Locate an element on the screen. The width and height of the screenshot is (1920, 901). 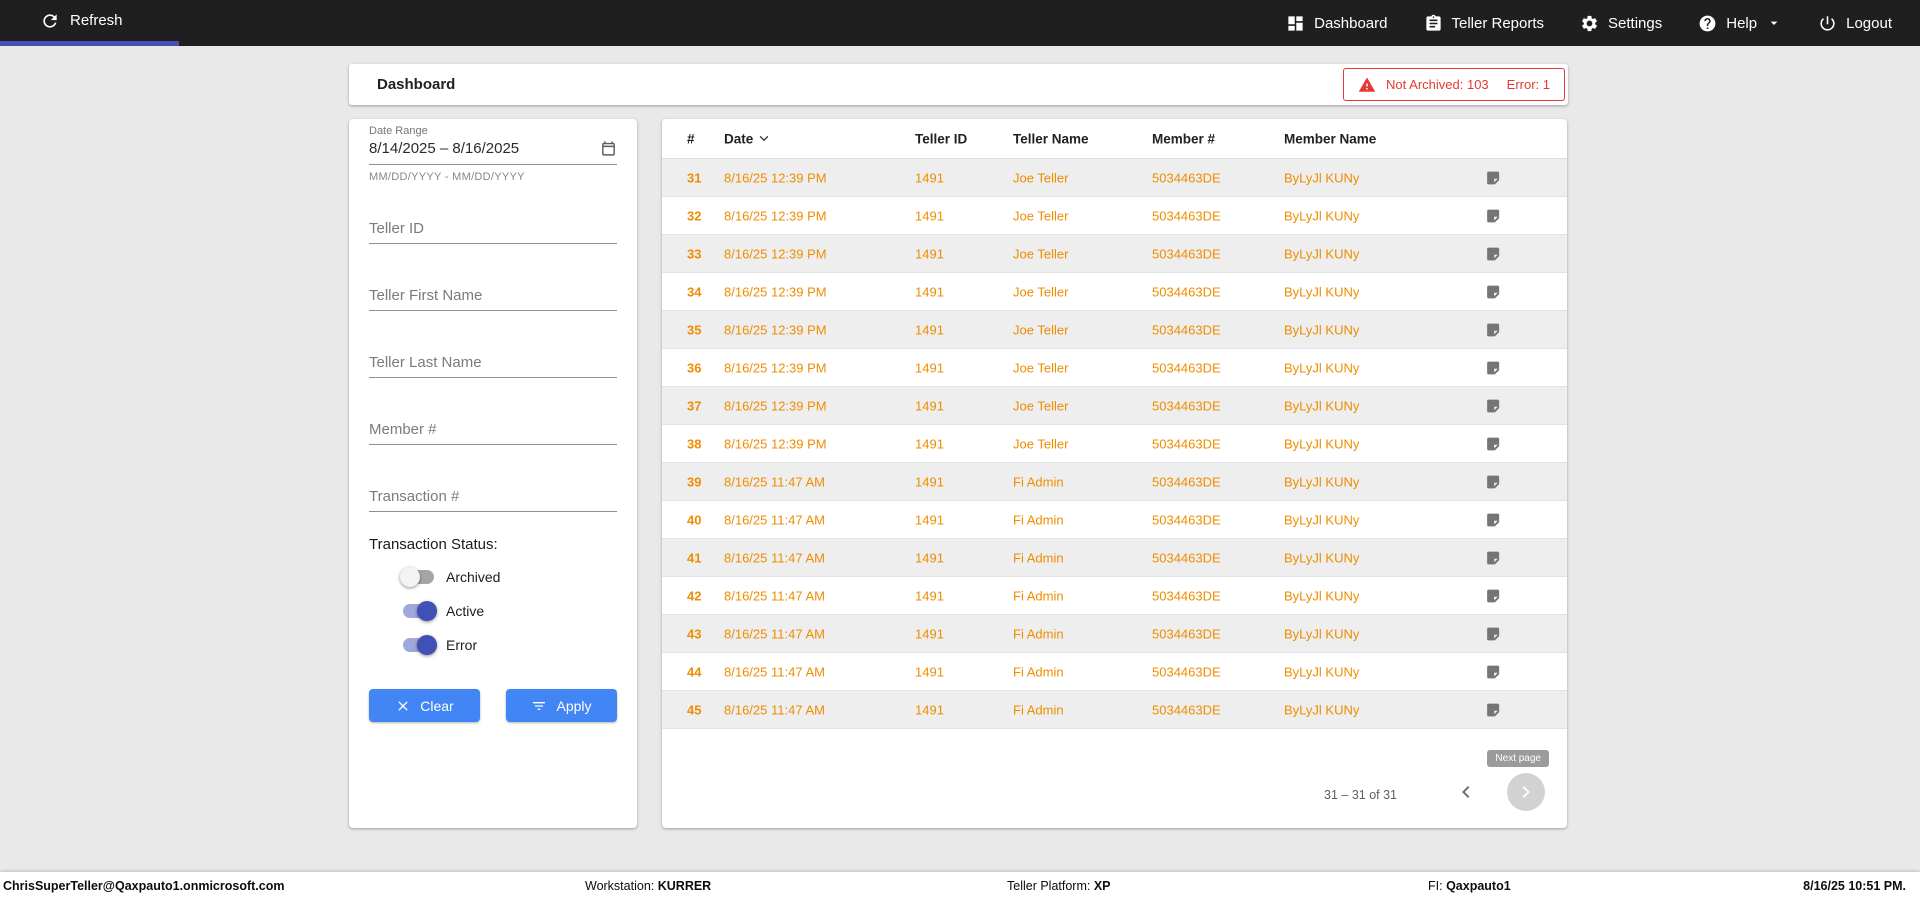
toggle-error: Error is located at coordinates (438, 645).